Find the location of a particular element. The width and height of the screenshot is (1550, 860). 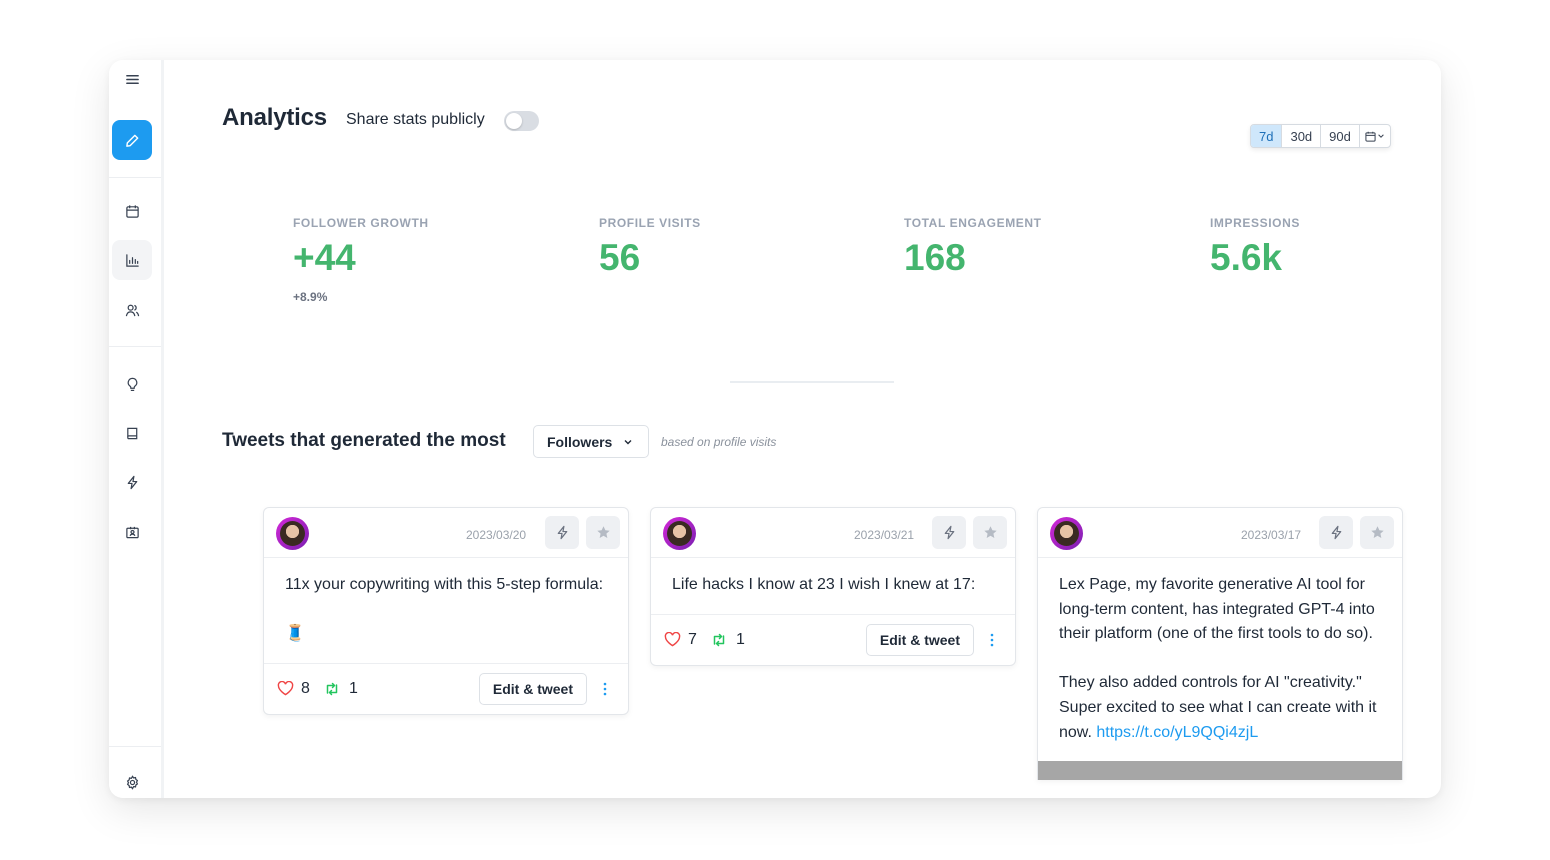

custom-range-button is located at coordinates (1375, 136).